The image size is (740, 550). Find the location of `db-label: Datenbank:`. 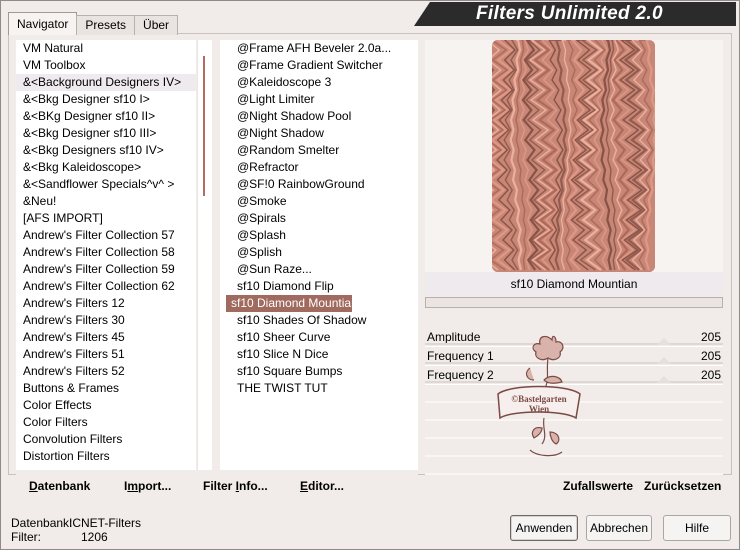

db-label: Datenbank: is located at coordinates (42, 523).